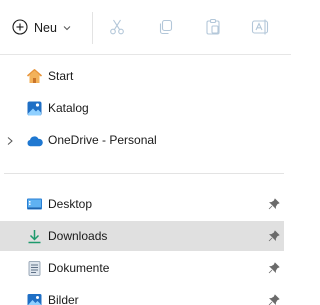  Describe the element at coordinates (70, 204) in the screenshot. I see `nav-item-label: Desktop` at that location.